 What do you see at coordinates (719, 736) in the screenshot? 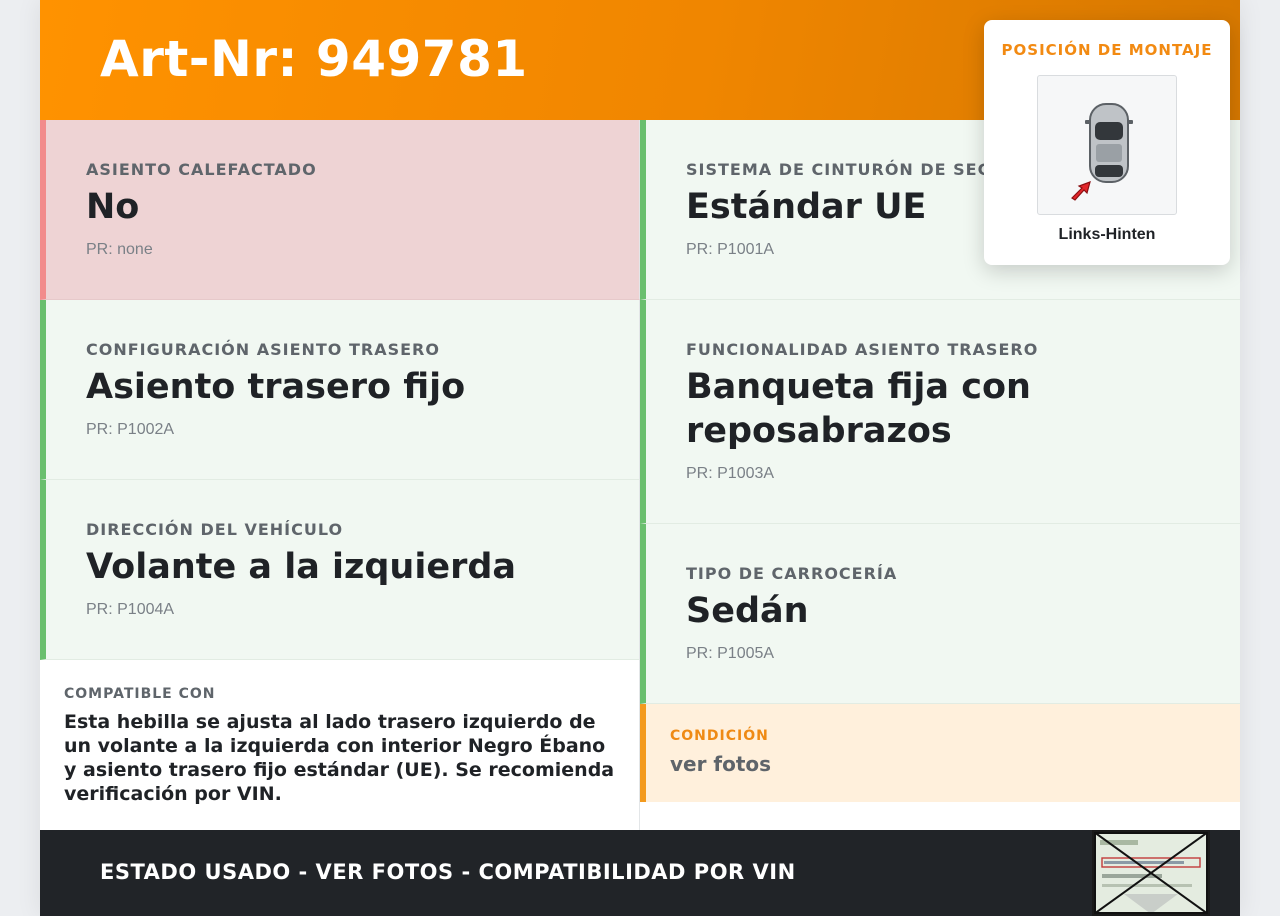
I see `condition-label: CONDICIÓN` at bounding box center [719, 736].